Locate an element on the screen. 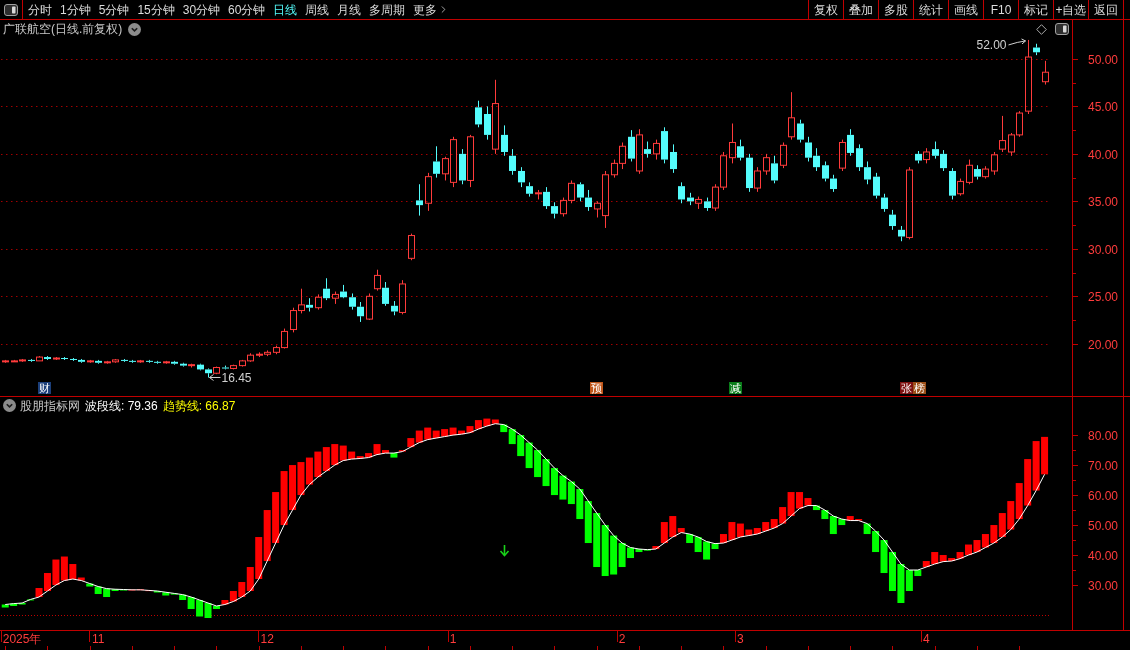 The image size is (1130, 650). axis-label: 25.00 is located at coordinates (1103, 297).